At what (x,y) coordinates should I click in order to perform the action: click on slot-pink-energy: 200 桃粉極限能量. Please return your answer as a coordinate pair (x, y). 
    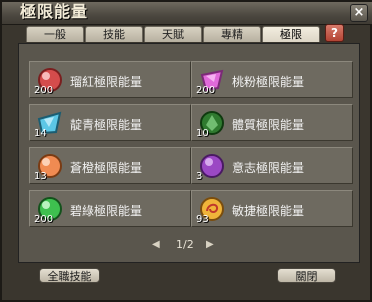
    Looking at the image, I should click on (272, 79).